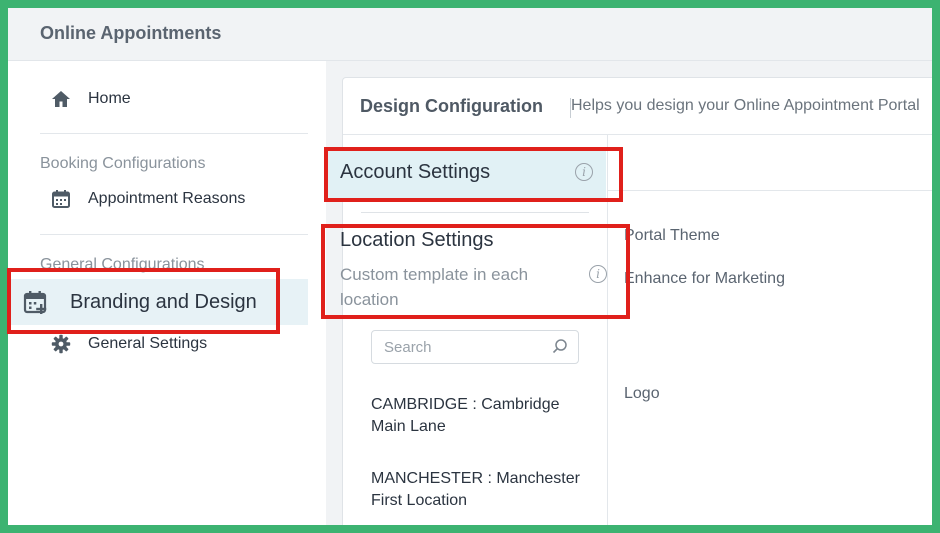 This screenshot has height=533, width=940. I want to click on tab-bar, so click(770, 163).